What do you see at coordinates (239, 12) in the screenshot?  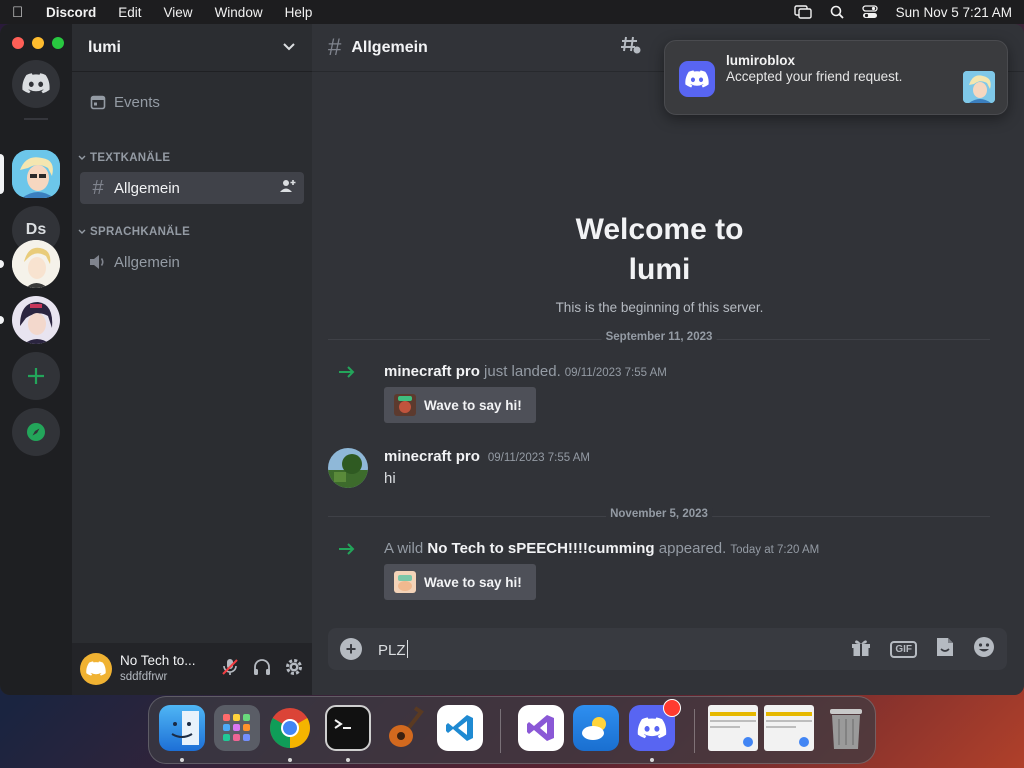 I see `menu-window: Window` at bounding box center [239, 12].